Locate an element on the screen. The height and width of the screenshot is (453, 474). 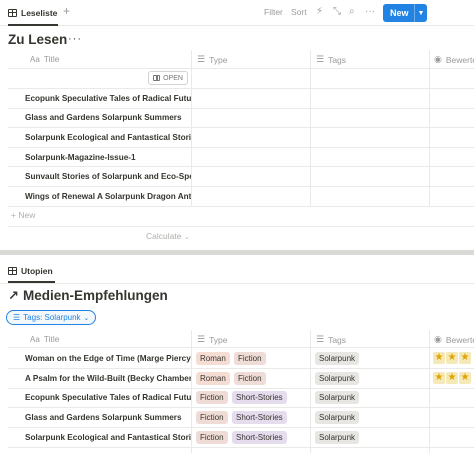
database-title: Medien-Empfehlungen is located at coordinates (95, 295).